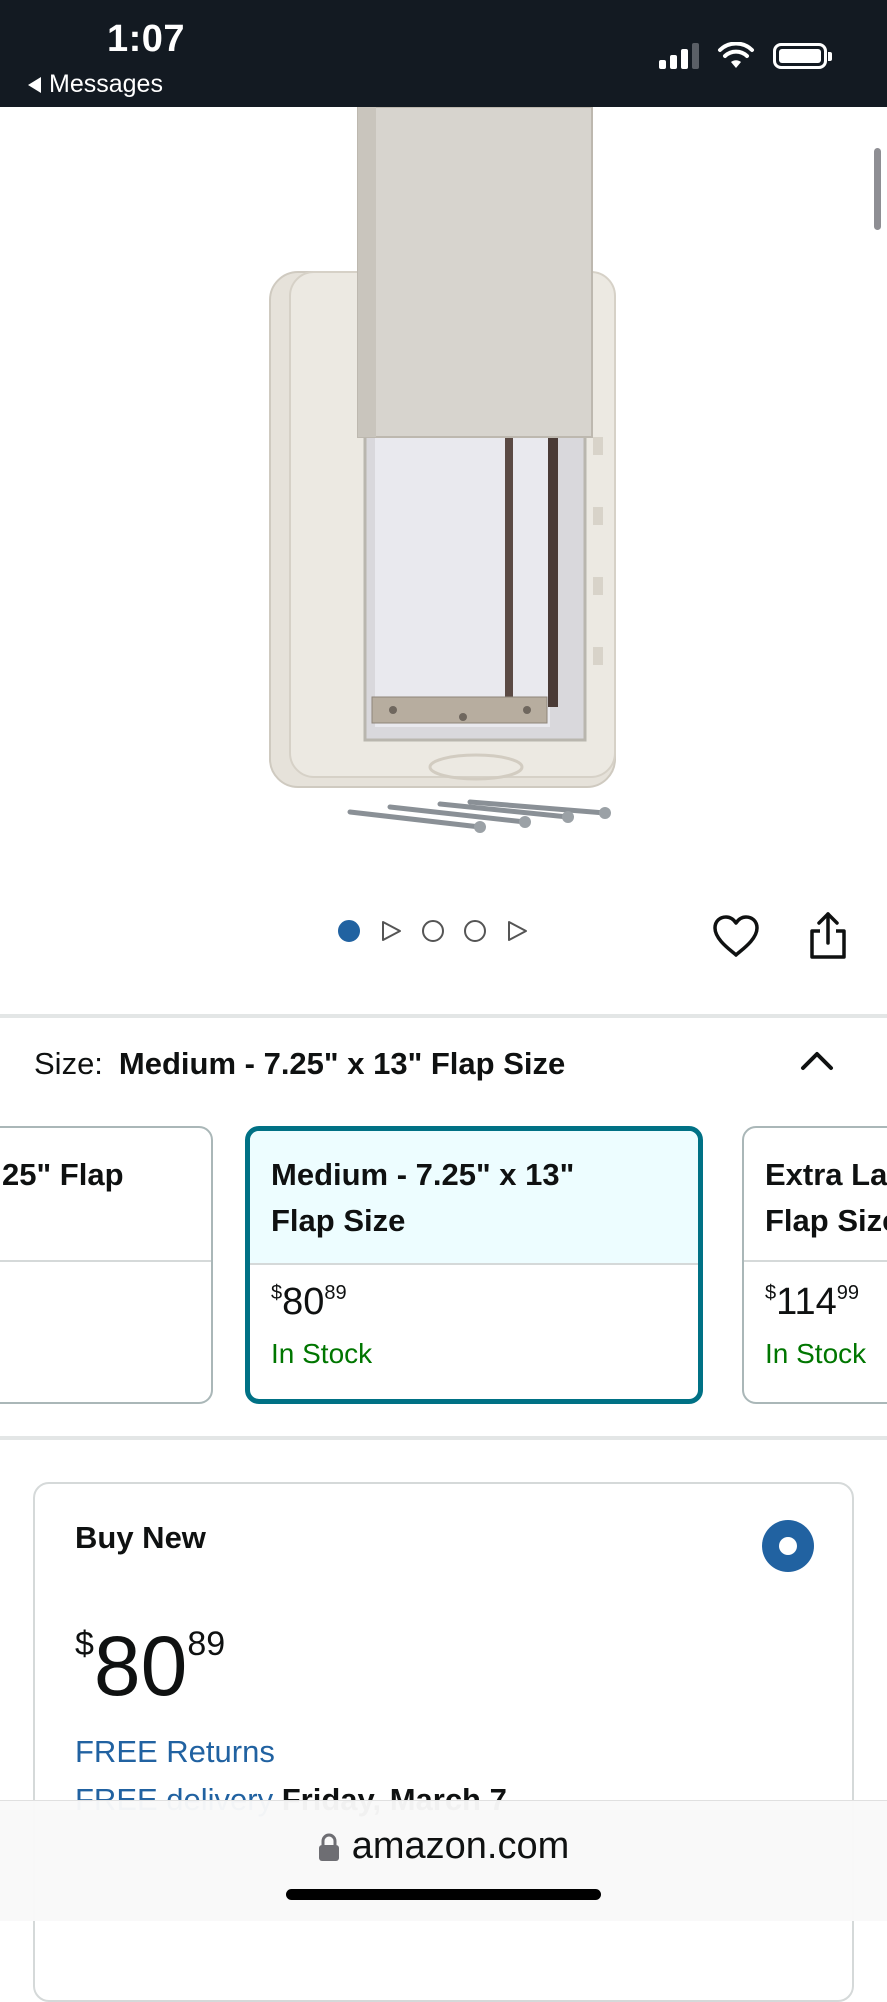  What do you see at coordinates (206, 1644) in the screenshot?
I see `price-fraction: 89` at bounding box center [206, 1644].